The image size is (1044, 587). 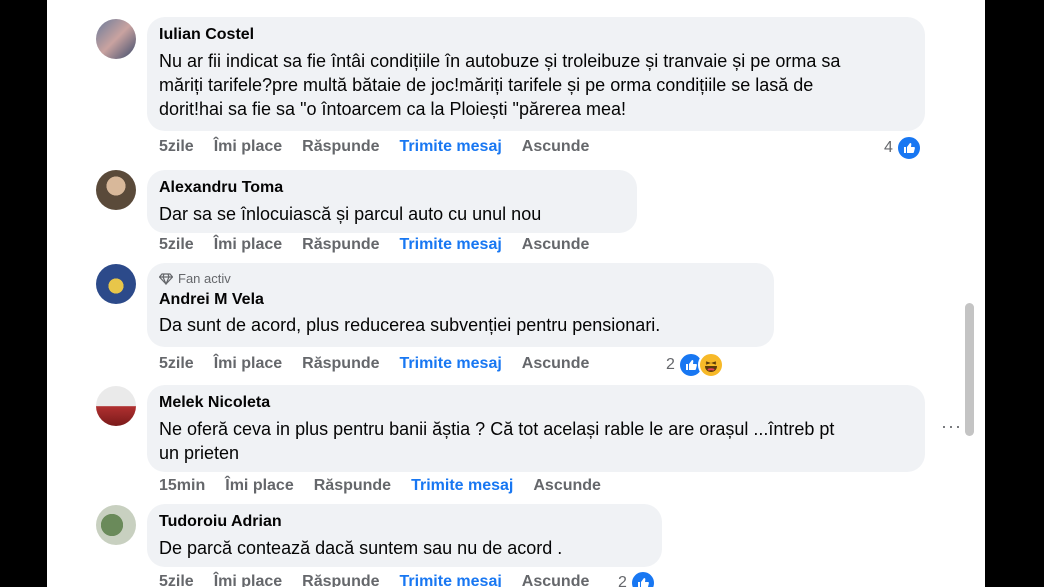 What do you see at coordinates (182, 486) in the screenshot?
I see `timestamp: 15min` at bounding box center [182, 486].